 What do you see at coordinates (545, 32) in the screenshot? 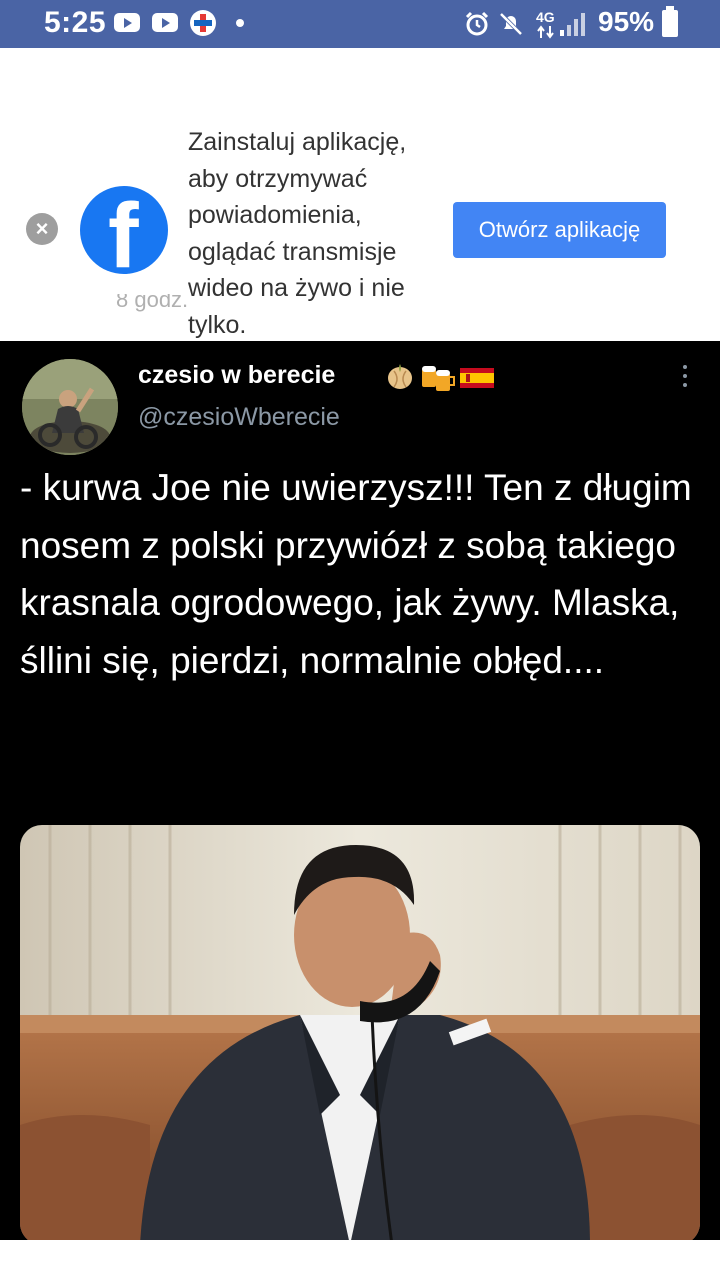
I see `data-arrows-icon` at bounding box center [545, 32].